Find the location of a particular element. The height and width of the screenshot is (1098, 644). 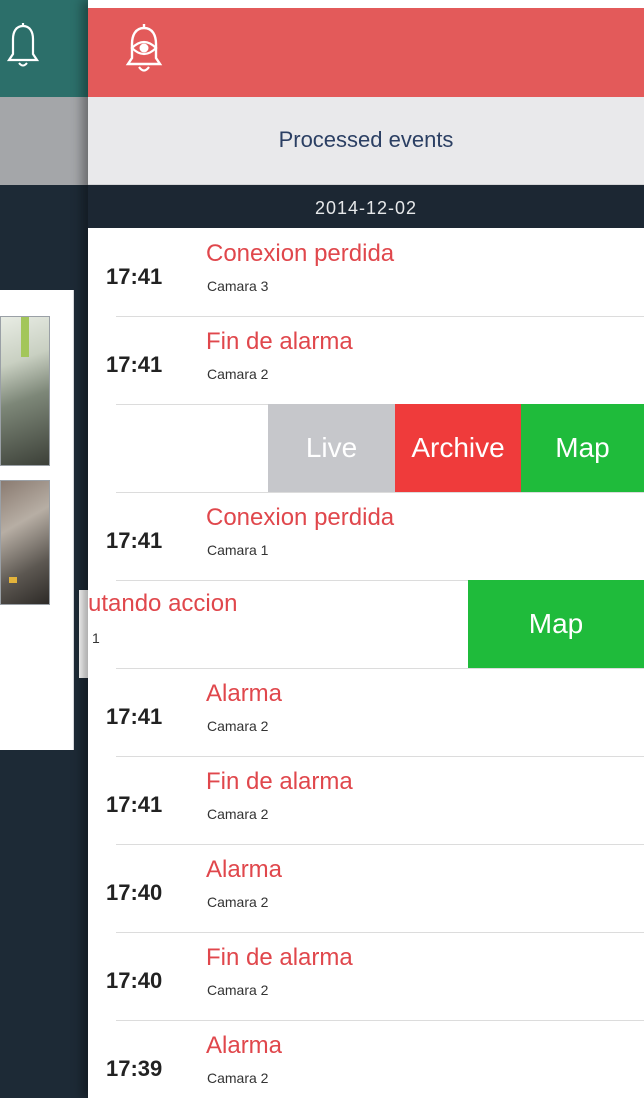

event-title-shifted: utando accion is located at coordinates (163, 603).